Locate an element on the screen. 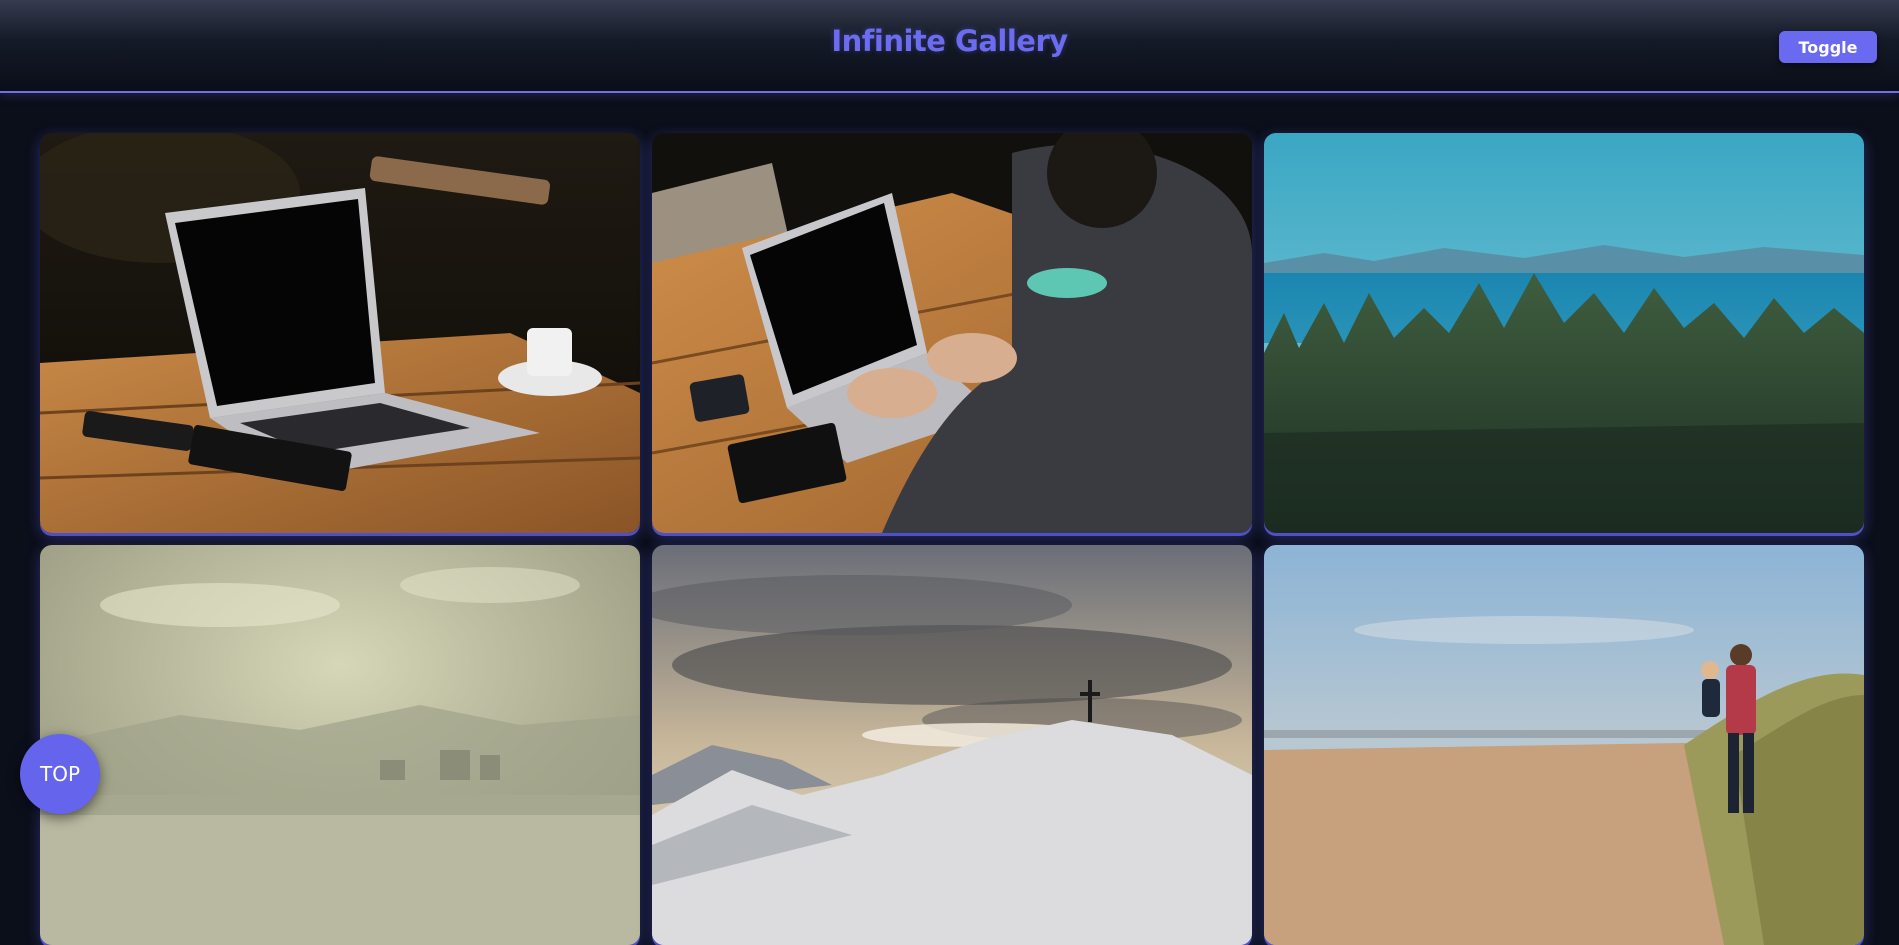 This screenshot has height=945, width=1899. forest-sea-image is located at coordinates (1564, 333).